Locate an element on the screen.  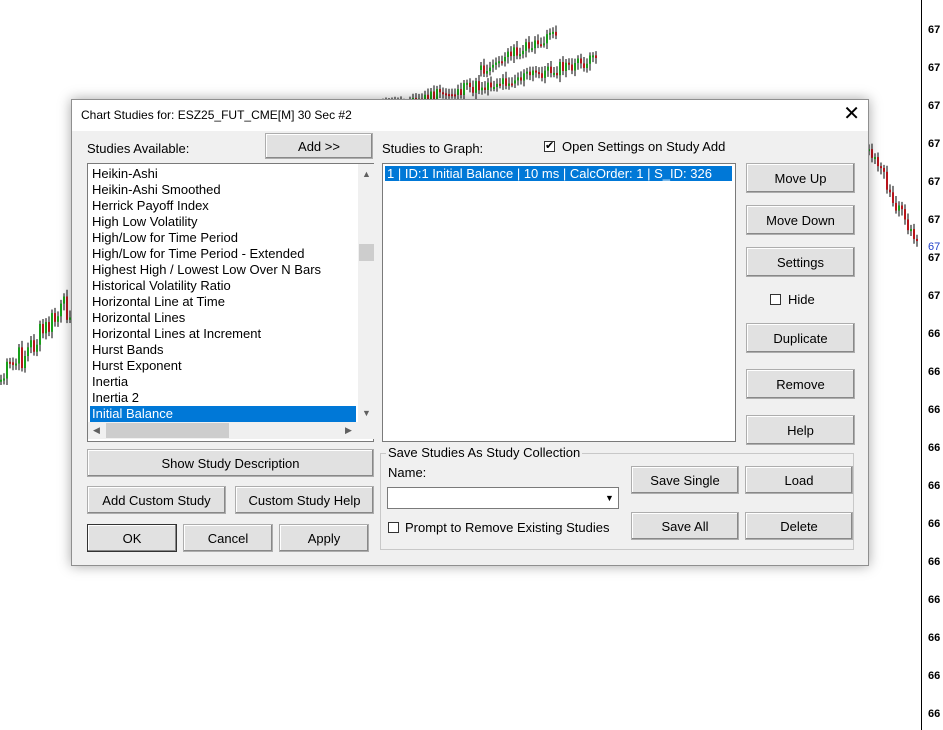
load-button: Load is located at coordinates (799, 480).